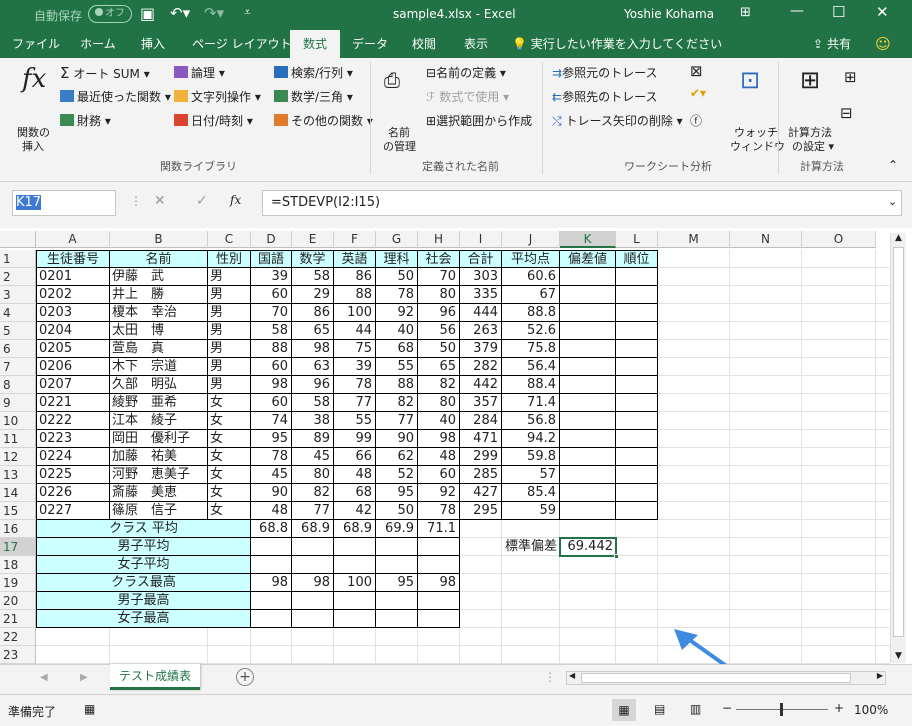  I want to click on table-cell: 80, so click(439, 295).